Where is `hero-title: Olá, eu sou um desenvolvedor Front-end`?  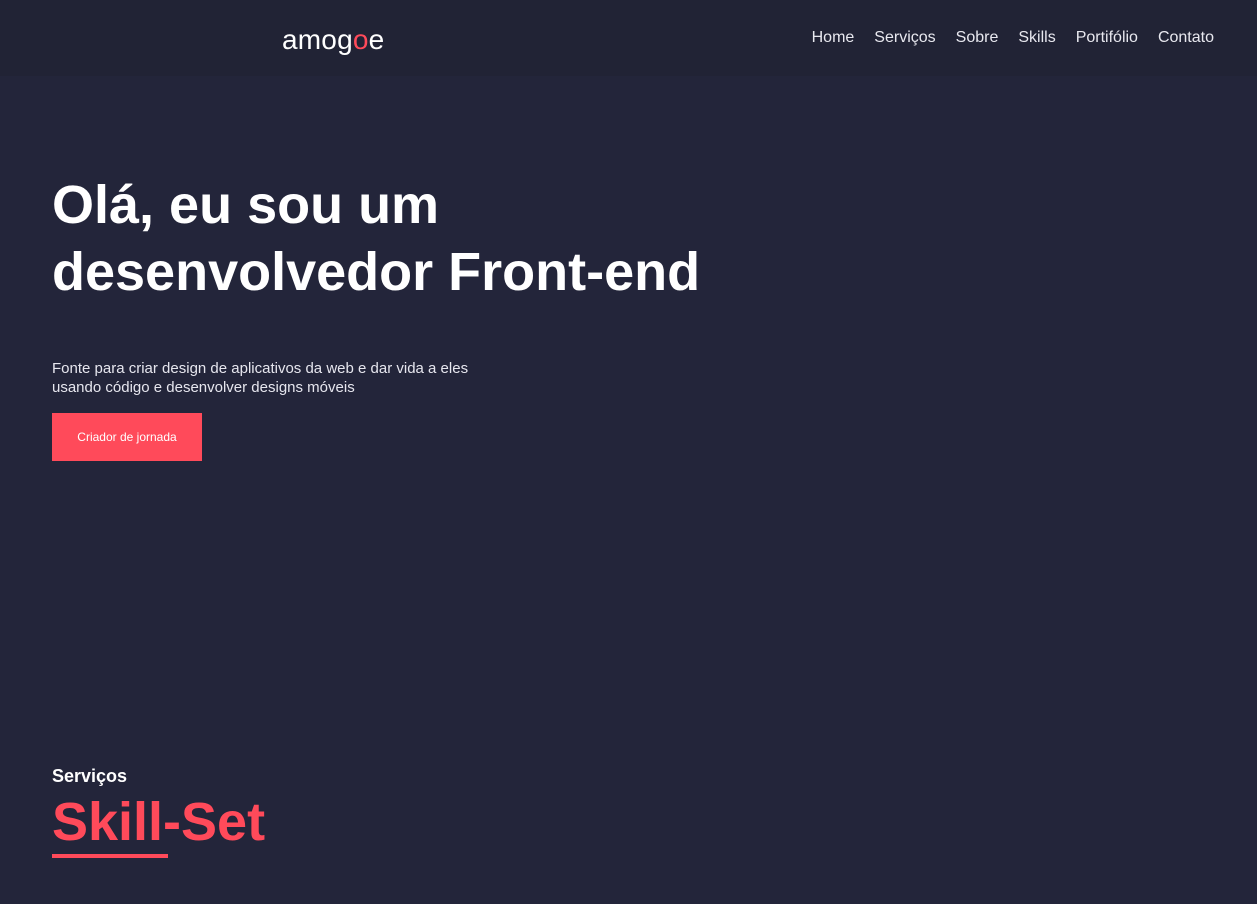
hero-title: Olá, eu sou um desenvolvedor Front-end is located at coordinates (432, 239).